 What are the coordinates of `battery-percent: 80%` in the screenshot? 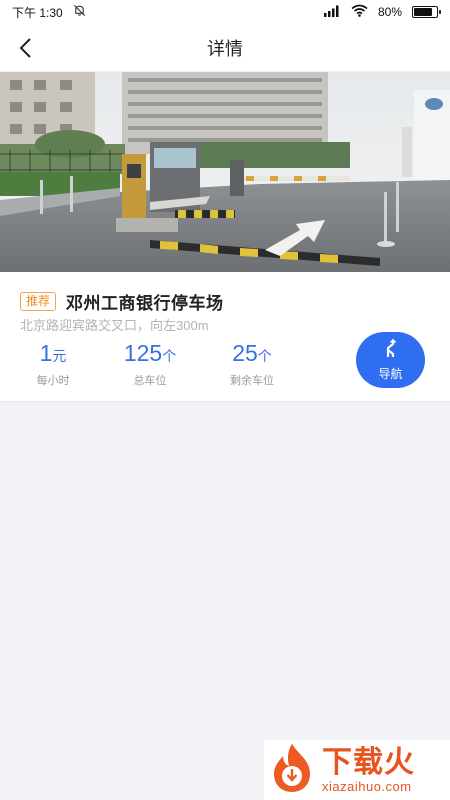 It's located at (389, 12).